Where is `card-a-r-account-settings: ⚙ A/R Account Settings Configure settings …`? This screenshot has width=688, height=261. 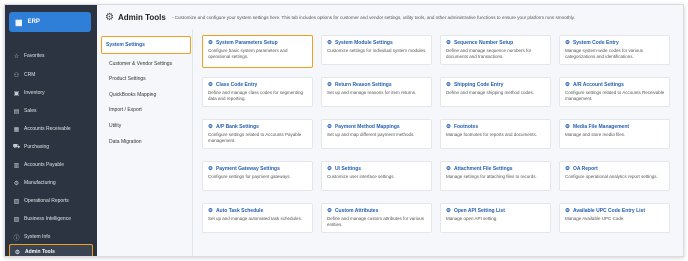 card-a-r-account-settings: ⚙ A/R Account Settings Configure settings … is located at coordinates (614, 92).